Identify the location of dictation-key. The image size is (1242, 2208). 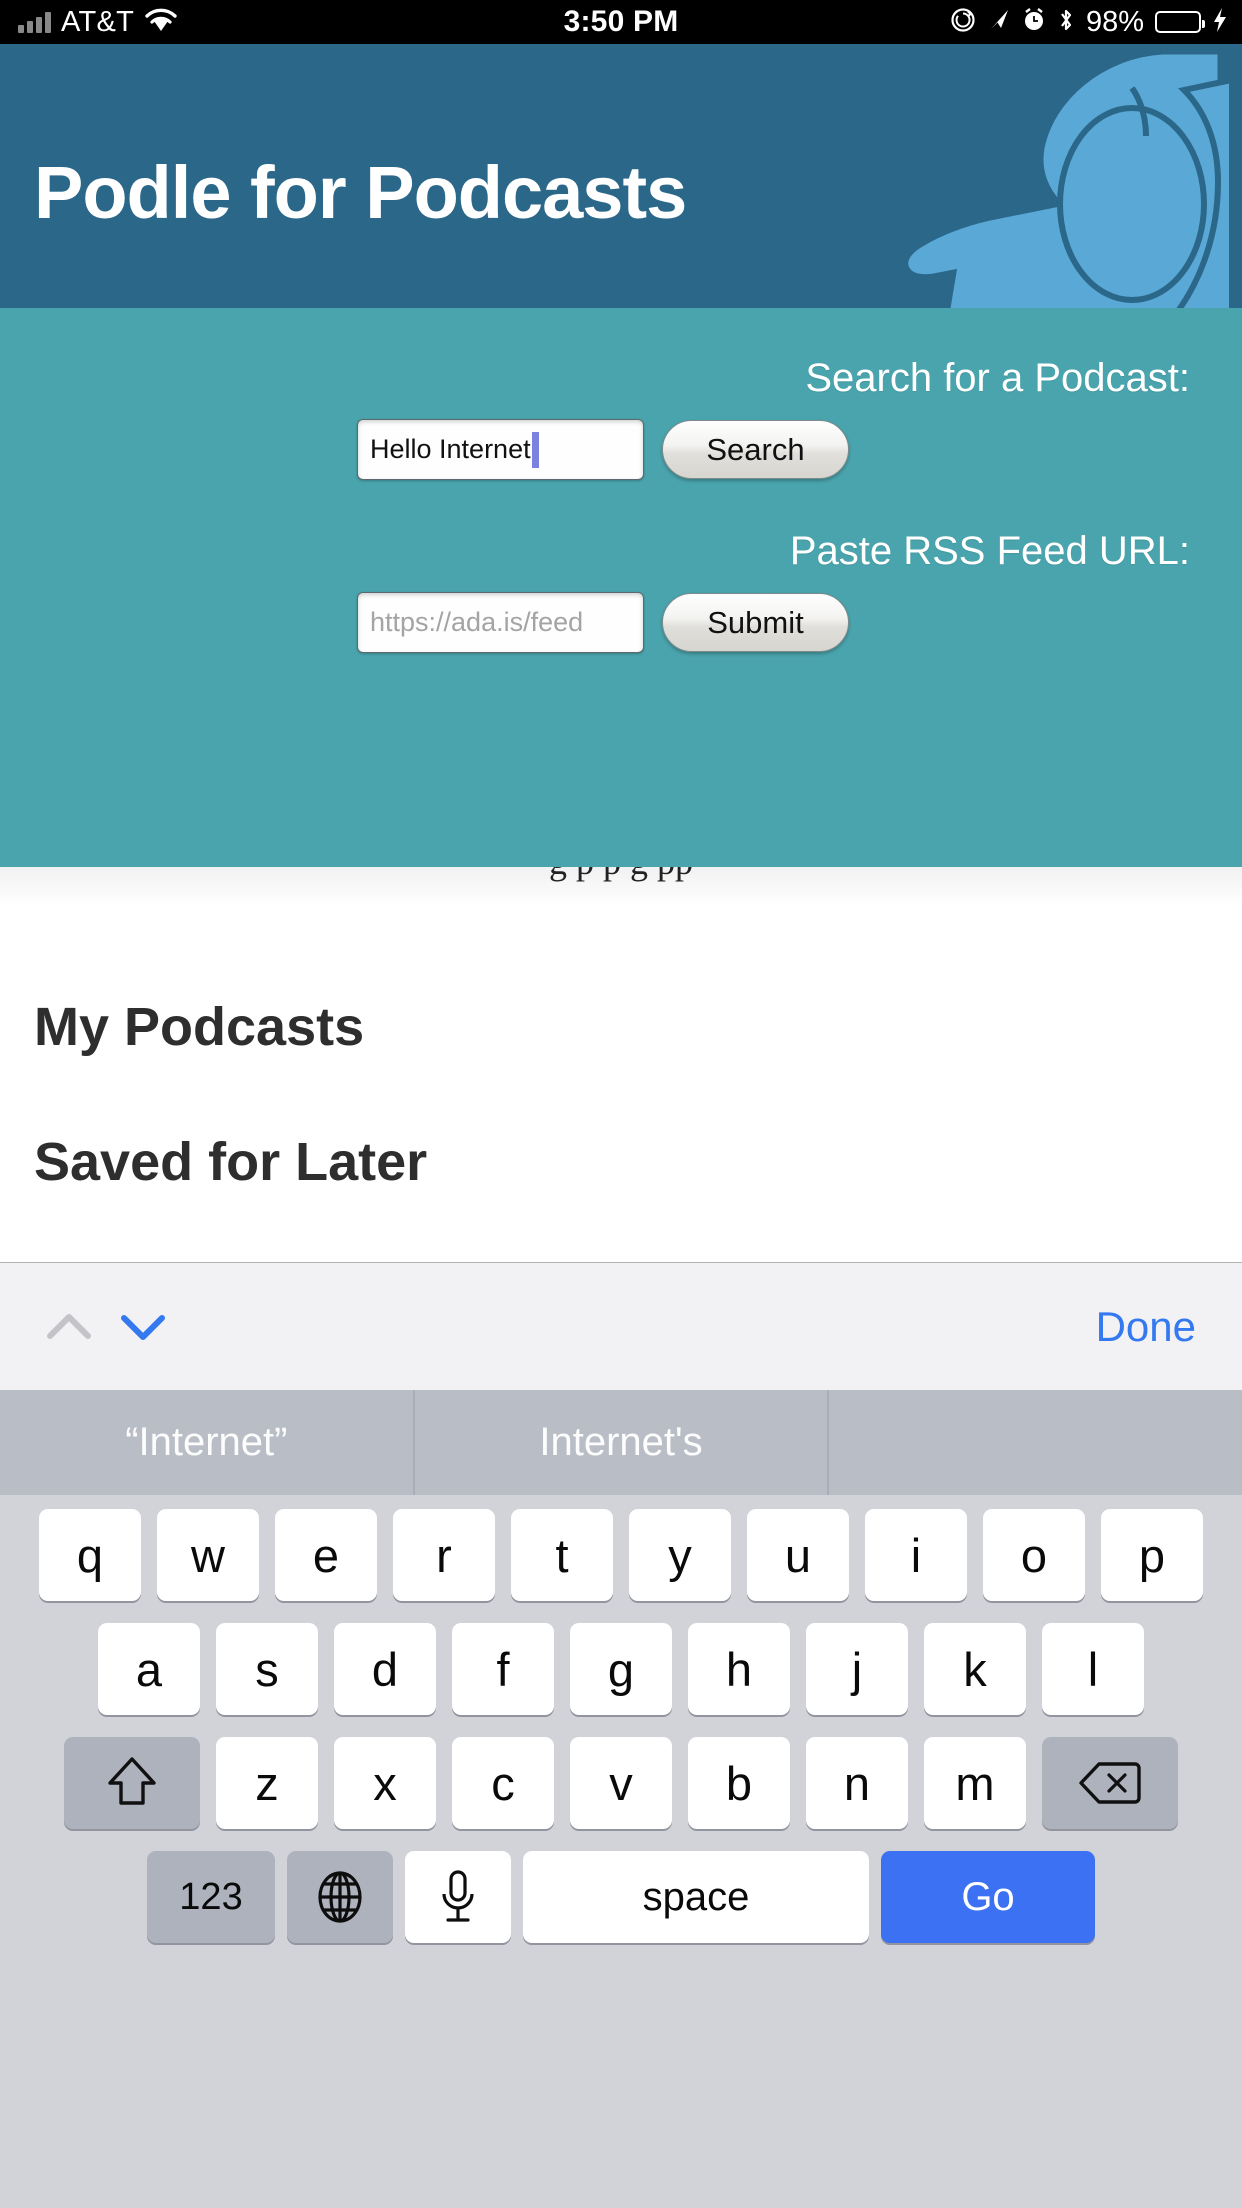
(458, 1897).